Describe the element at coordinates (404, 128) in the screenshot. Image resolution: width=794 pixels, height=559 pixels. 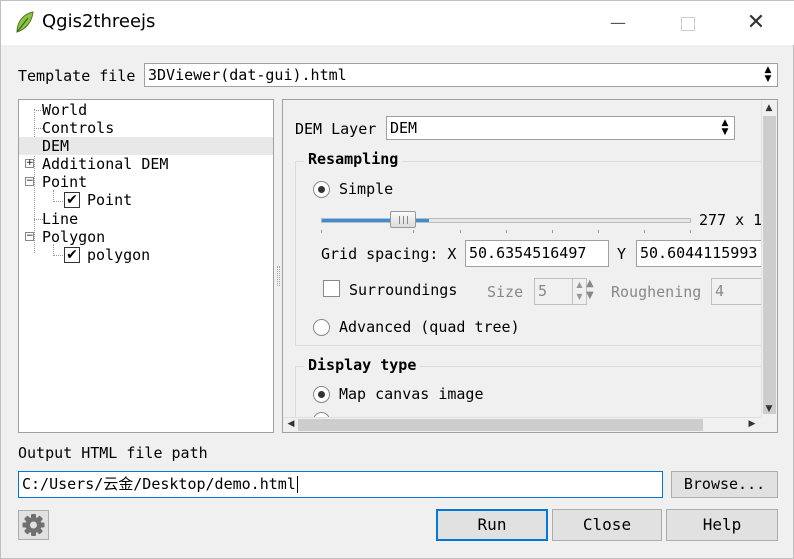
I see `dem-layer-value: DEM` at that location.